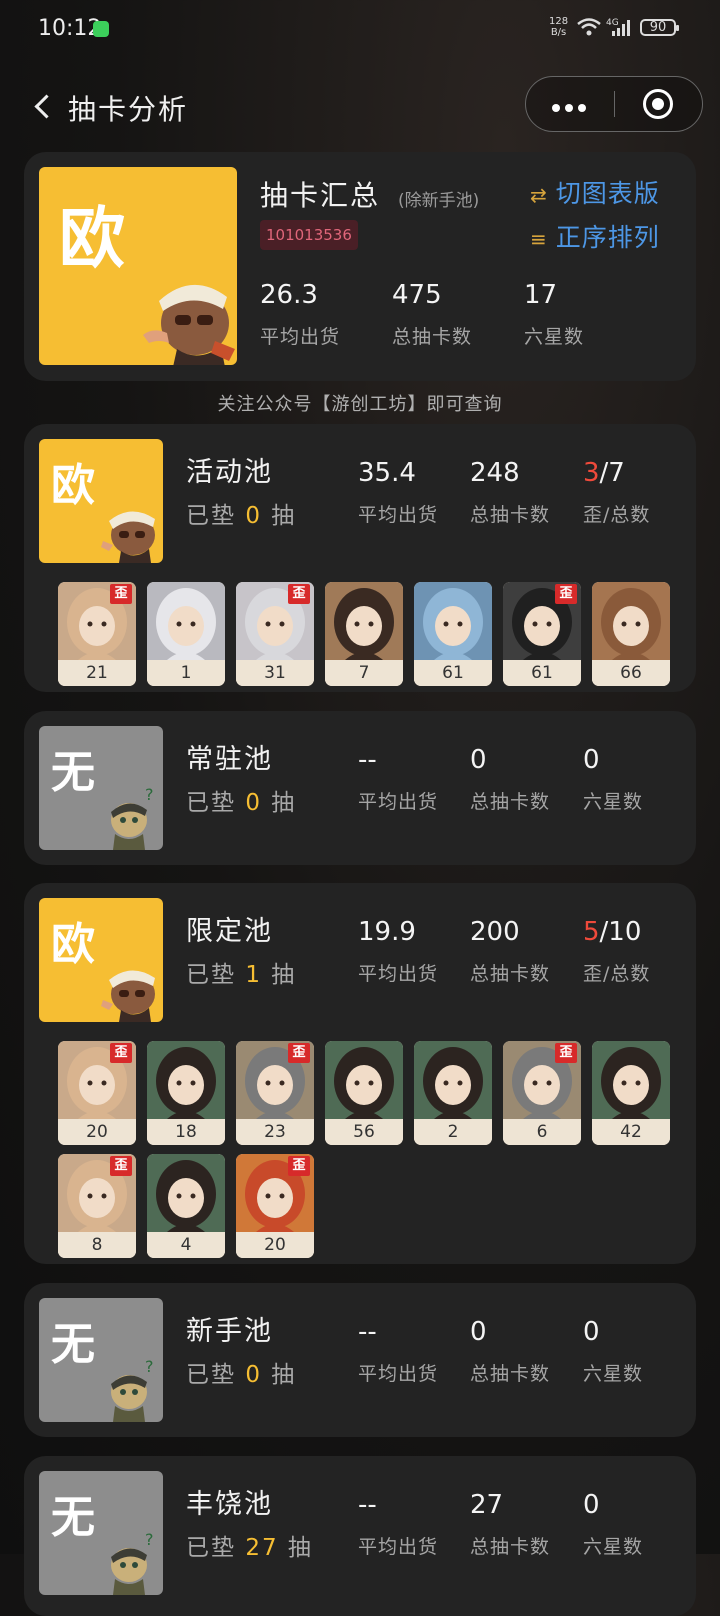 The image size is (720, 1616). I want to click on pool-avg-value: 19.9, so click(387, 932).